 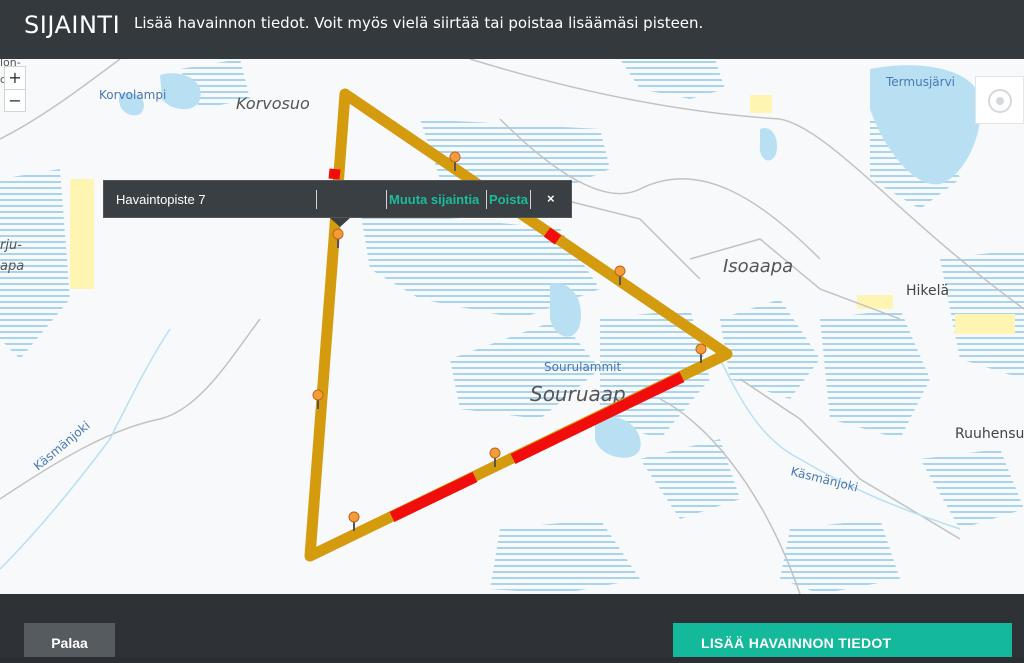 What do you see at coordinates (927, 291) in the screenshot?
I see `label-hikela: Hikelä` at bounding box center [927, 291].